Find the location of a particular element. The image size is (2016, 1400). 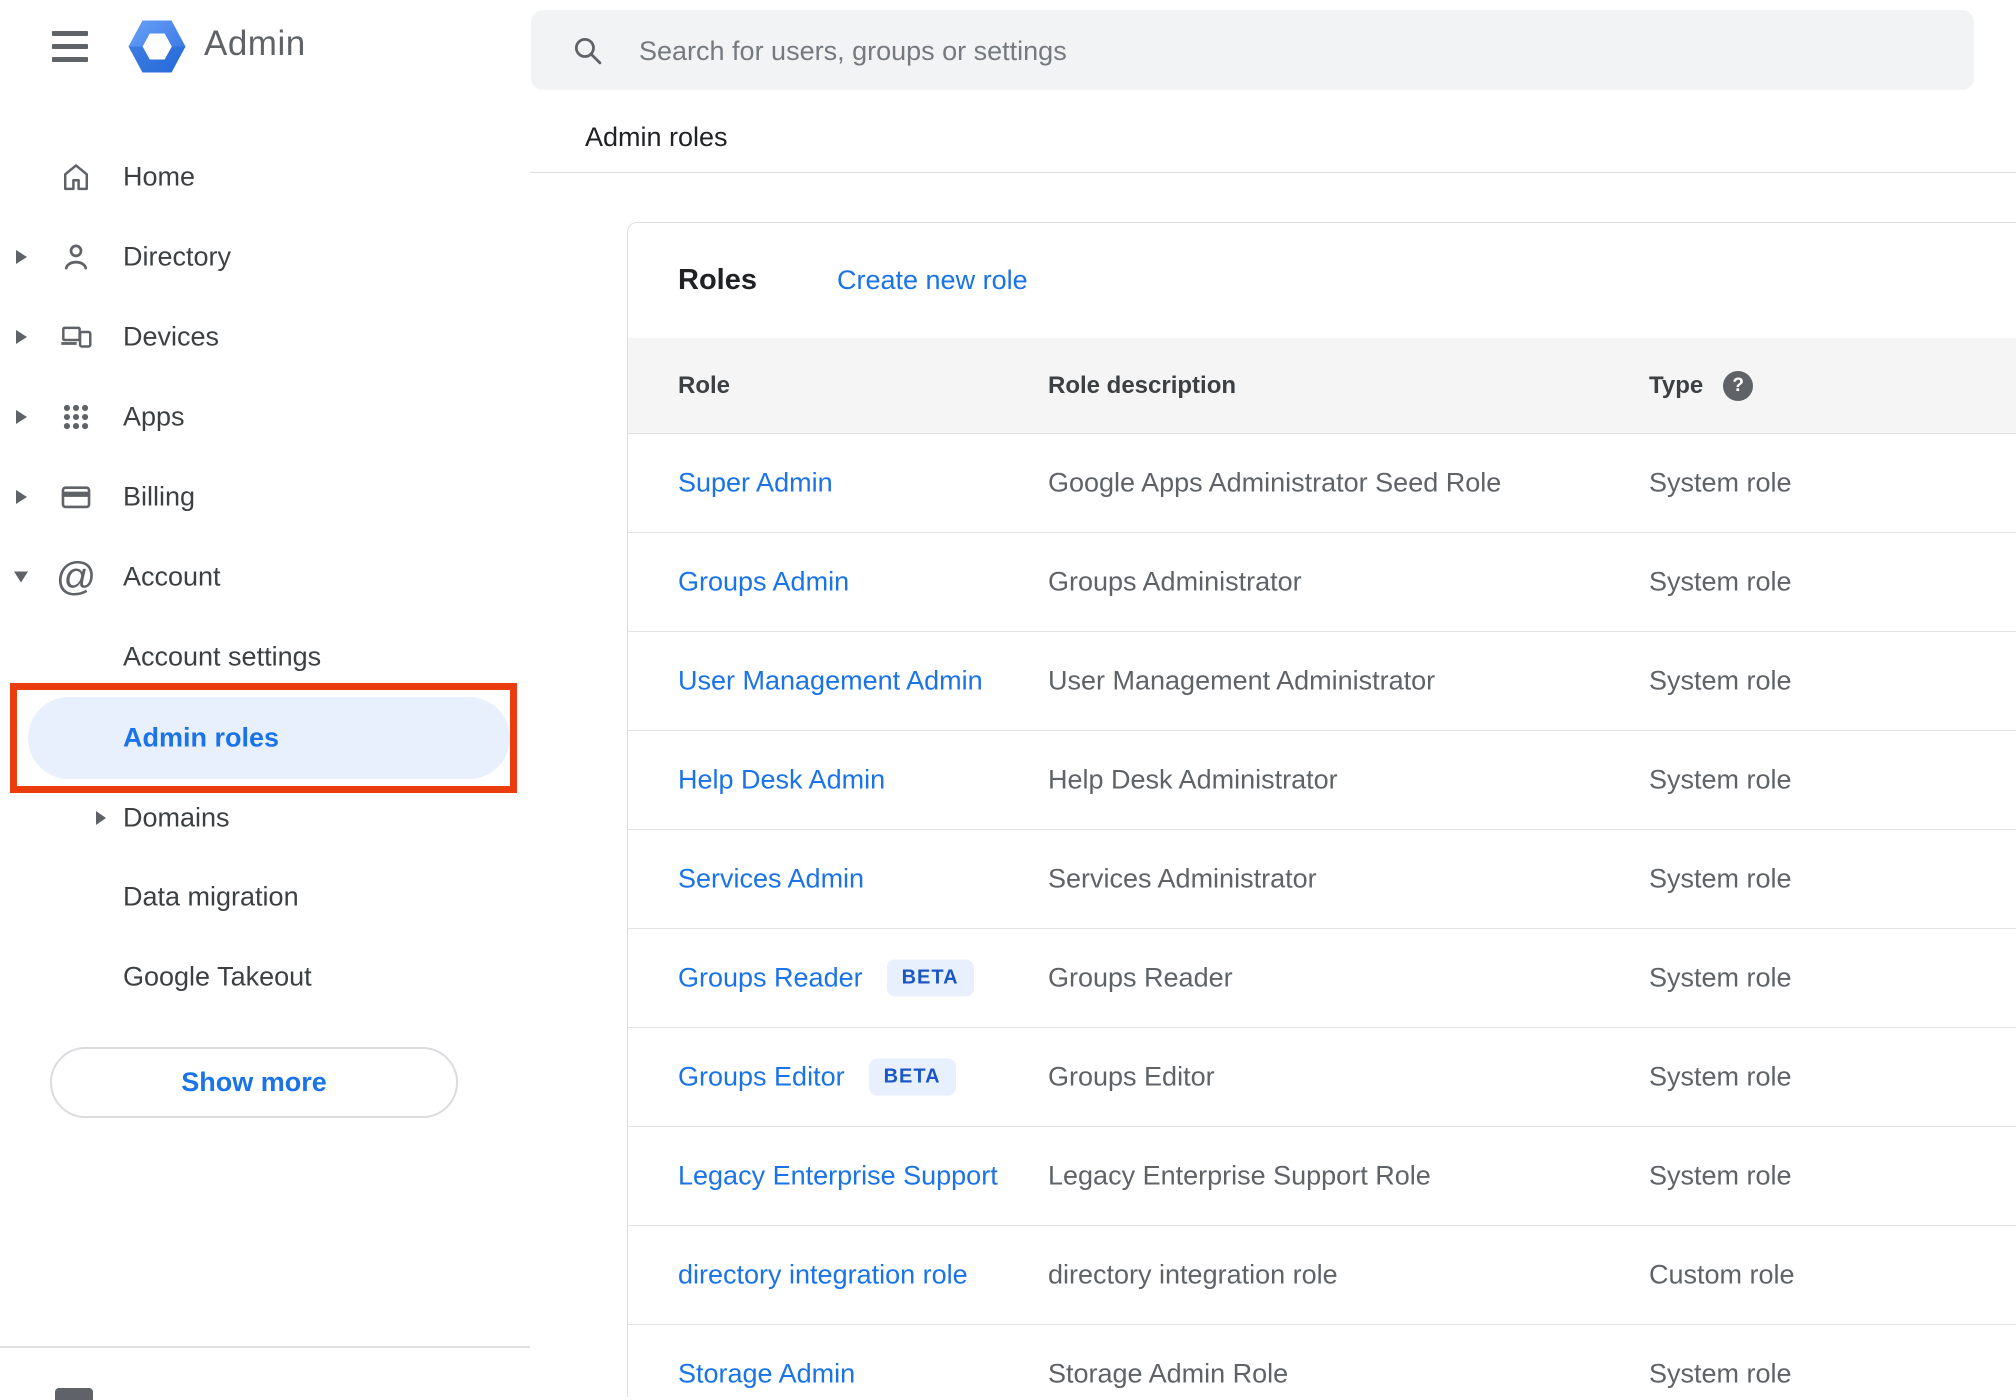

help-icon: ? is located at coordinates (1738, 385).